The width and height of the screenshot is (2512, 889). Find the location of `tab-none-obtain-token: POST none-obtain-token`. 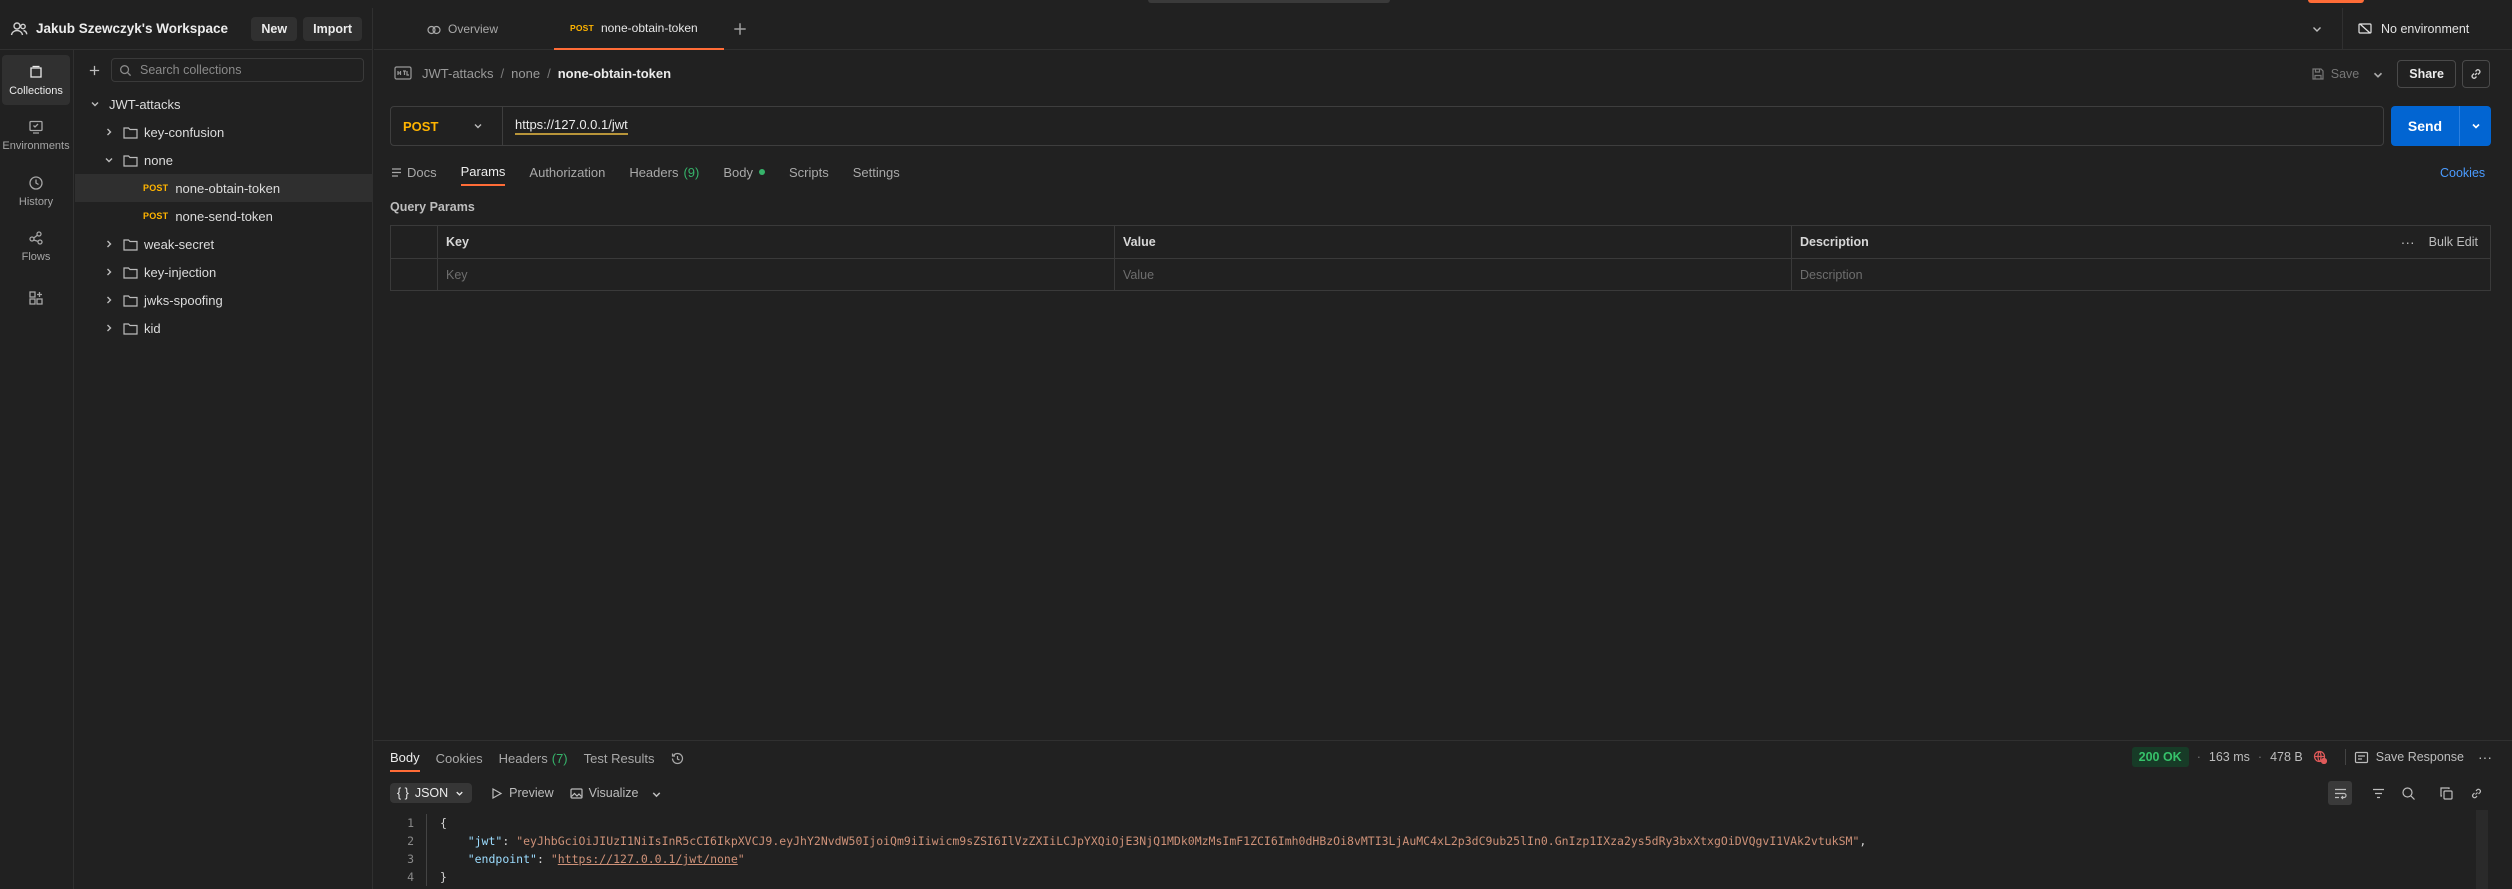

tab-none-obtain-token: POST none-obtain-token is located at coordinates (639, 29).